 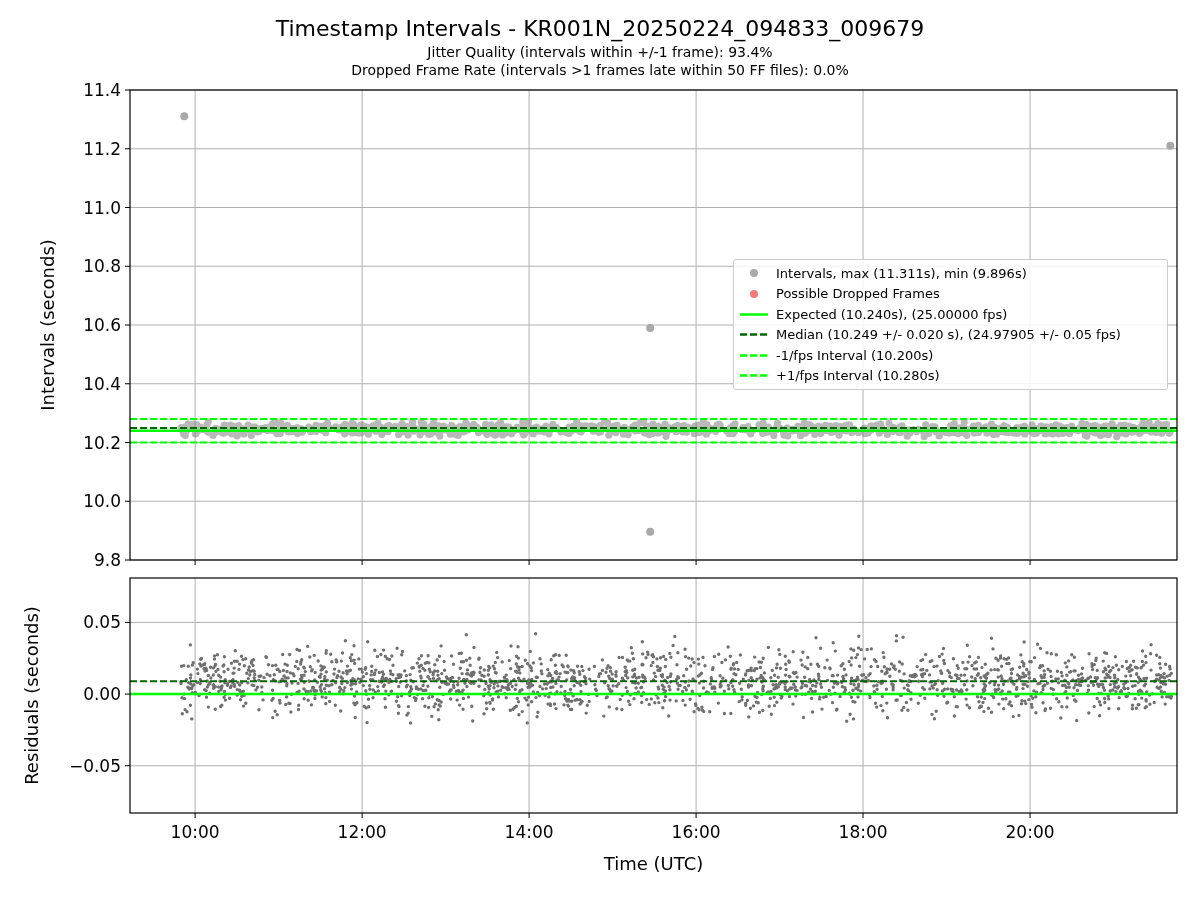 I want to click on tick-label: 0.00, so click(x=102, y=694).